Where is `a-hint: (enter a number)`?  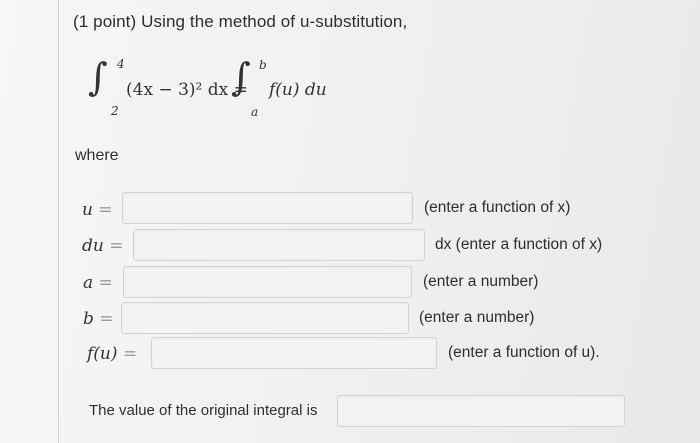
a-hint: (enter a number) is located at coordinates (481, 281).